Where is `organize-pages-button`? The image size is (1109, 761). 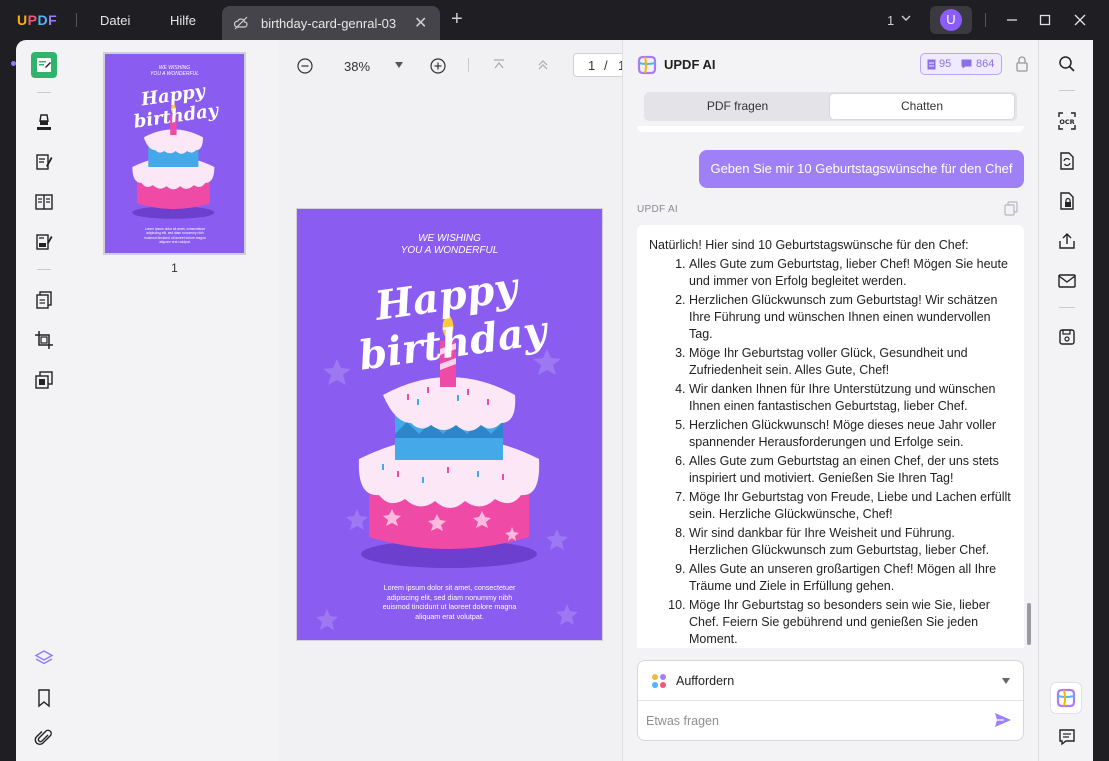 organize-pages-button is located at coordinates (44, 202).